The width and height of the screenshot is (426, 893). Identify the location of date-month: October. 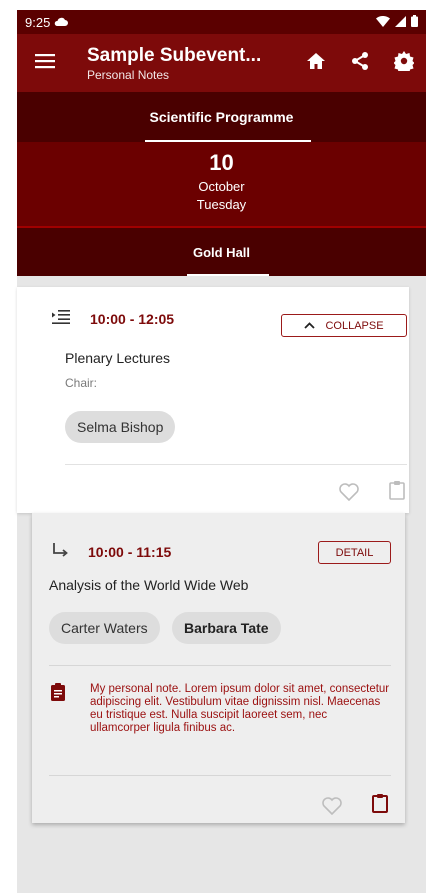
(221, 186).